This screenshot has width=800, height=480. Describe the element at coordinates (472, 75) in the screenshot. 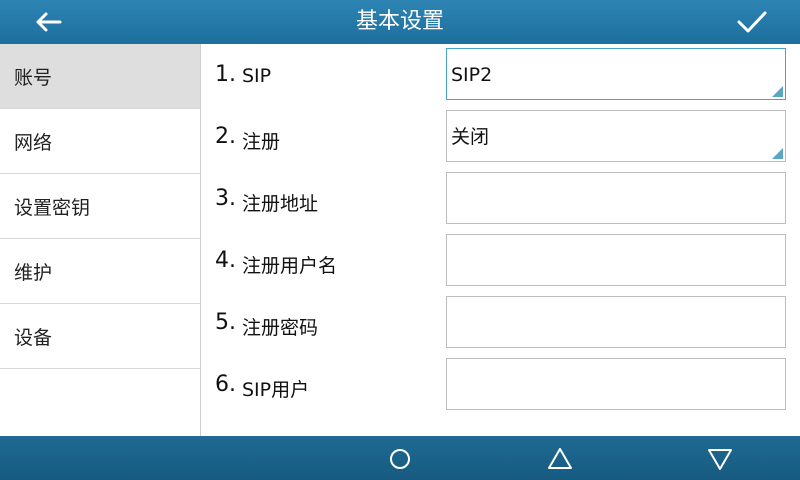

I see `field-value: SIP2` at that location.